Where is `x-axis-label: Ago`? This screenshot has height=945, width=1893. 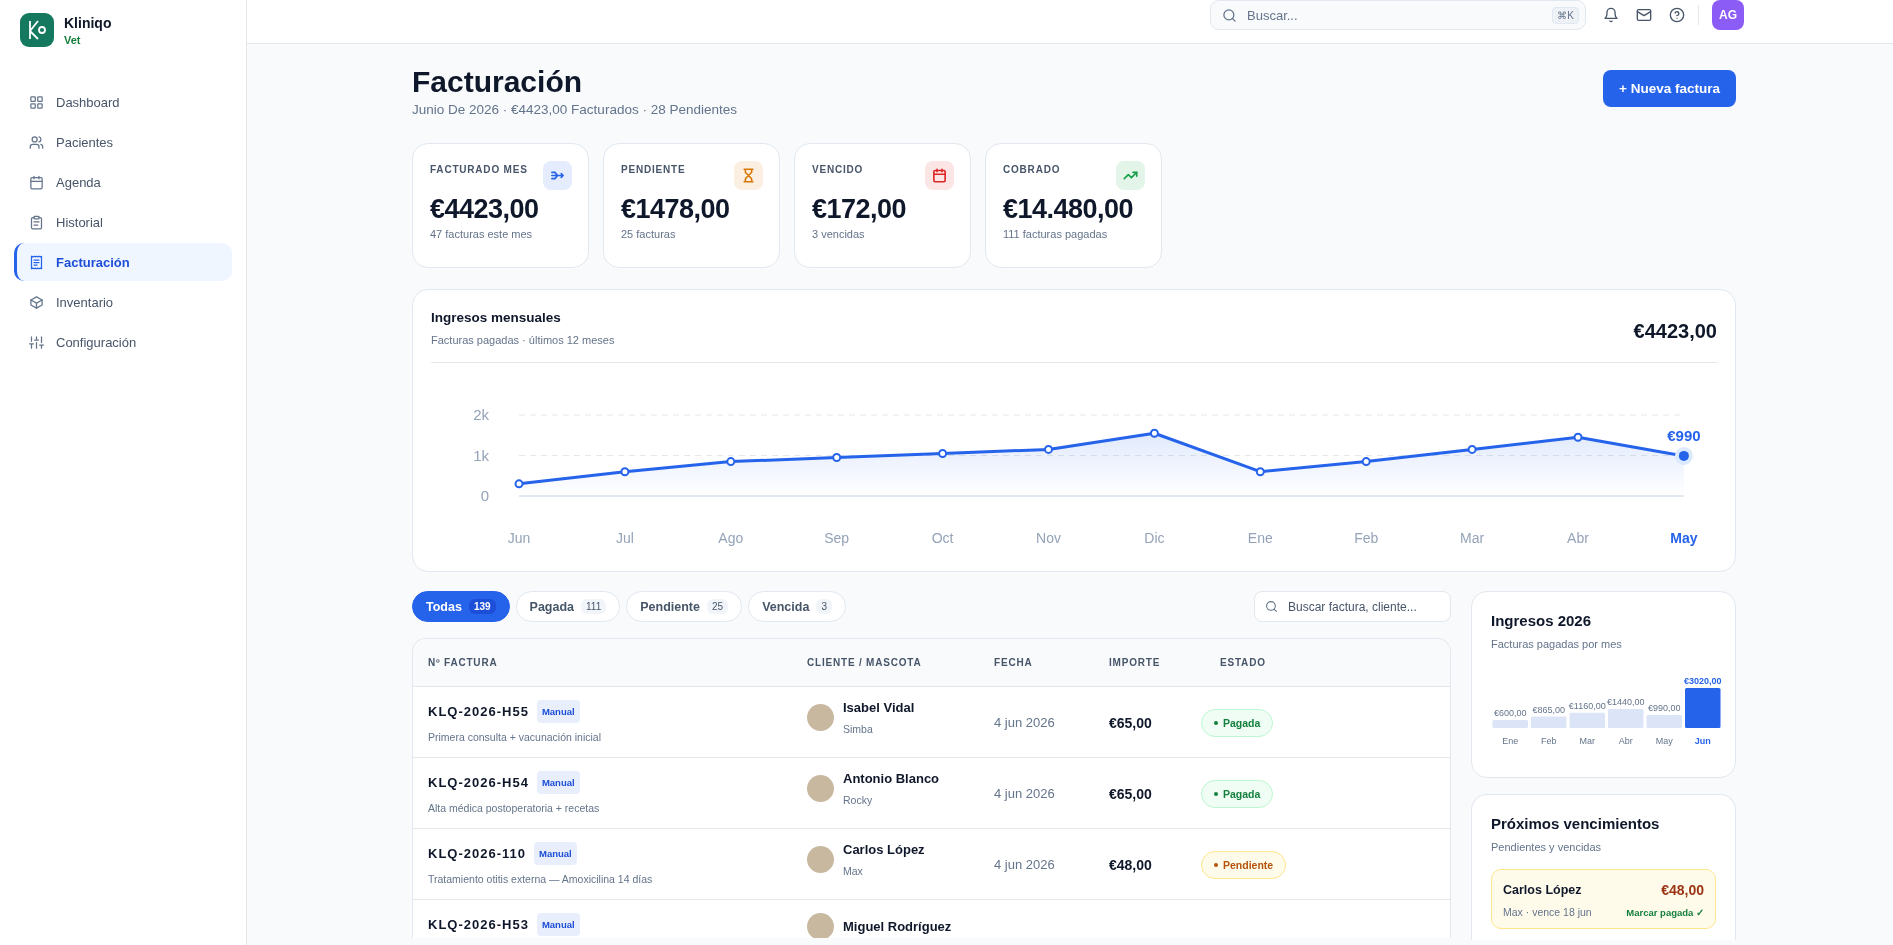
x-axis-label: Ago is located at coordinates (731, 538).